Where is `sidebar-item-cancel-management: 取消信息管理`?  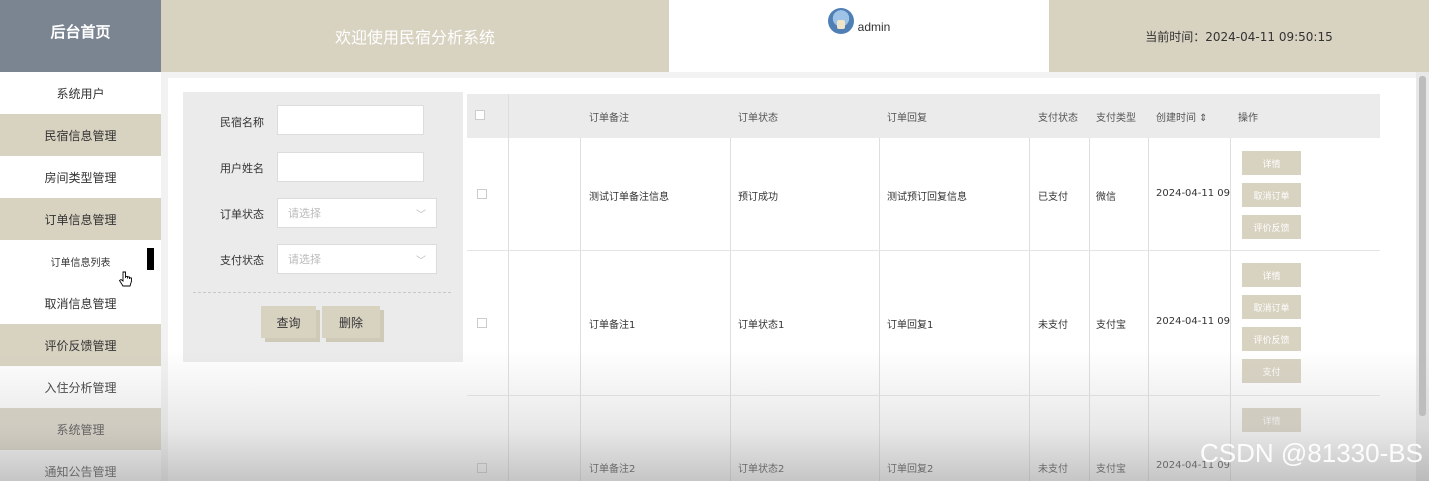 sidebar-item-cancel-management: 取消信息管理 is located at coordinates (80, 303).